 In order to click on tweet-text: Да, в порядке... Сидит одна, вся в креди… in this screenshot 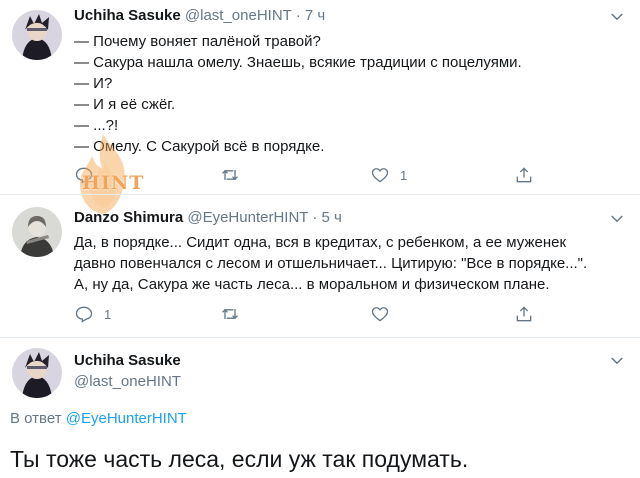, I will do `click(330, 263)`.